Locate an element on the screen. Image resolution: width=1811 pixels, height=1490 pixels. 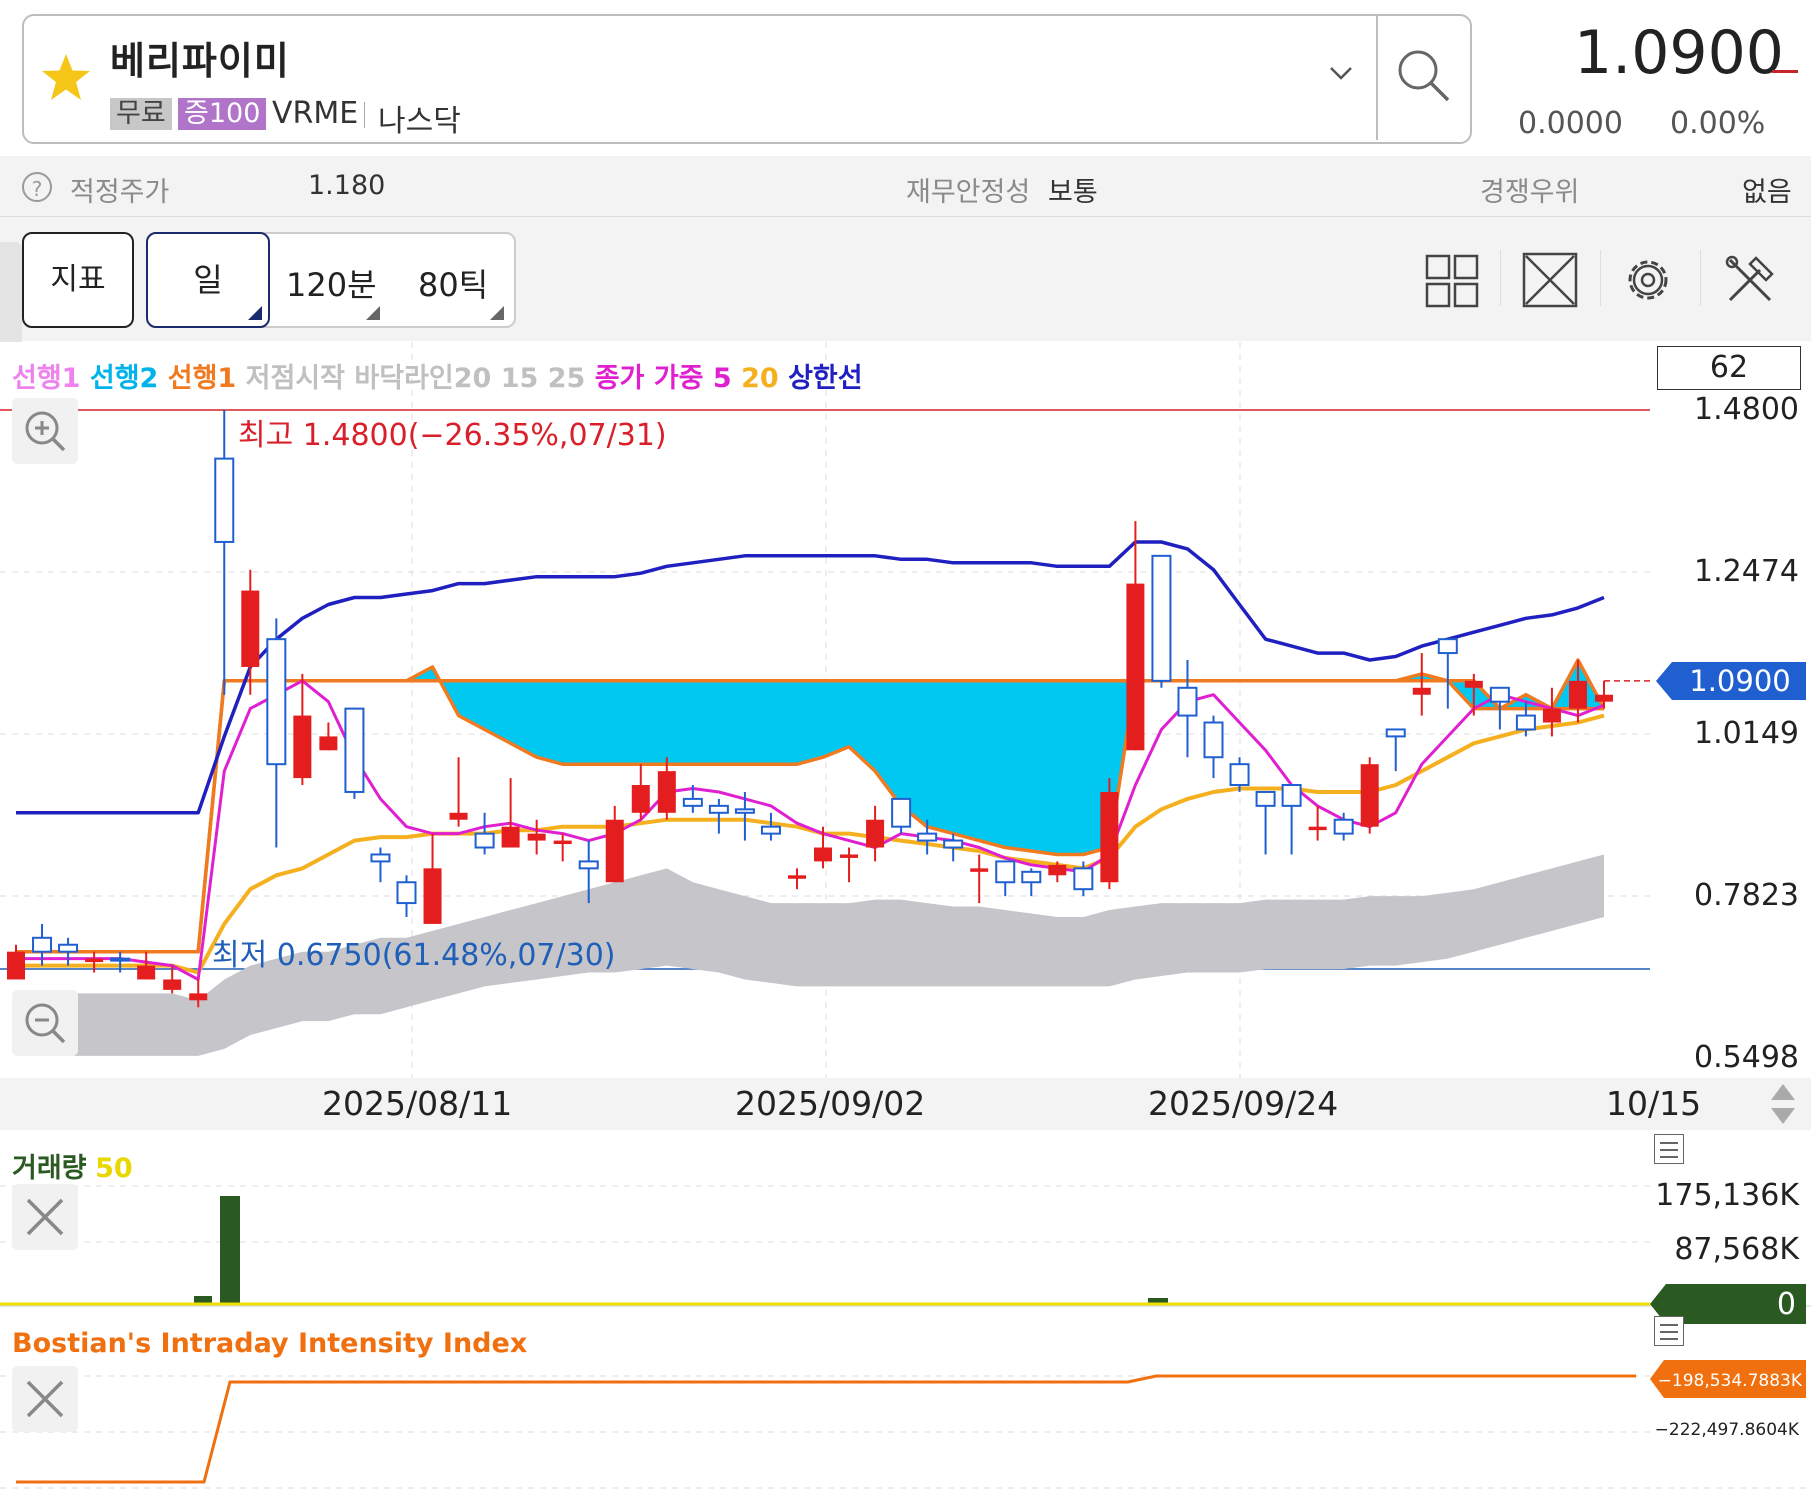
margin-badge: 증100 is located at coordinates (222, 114).